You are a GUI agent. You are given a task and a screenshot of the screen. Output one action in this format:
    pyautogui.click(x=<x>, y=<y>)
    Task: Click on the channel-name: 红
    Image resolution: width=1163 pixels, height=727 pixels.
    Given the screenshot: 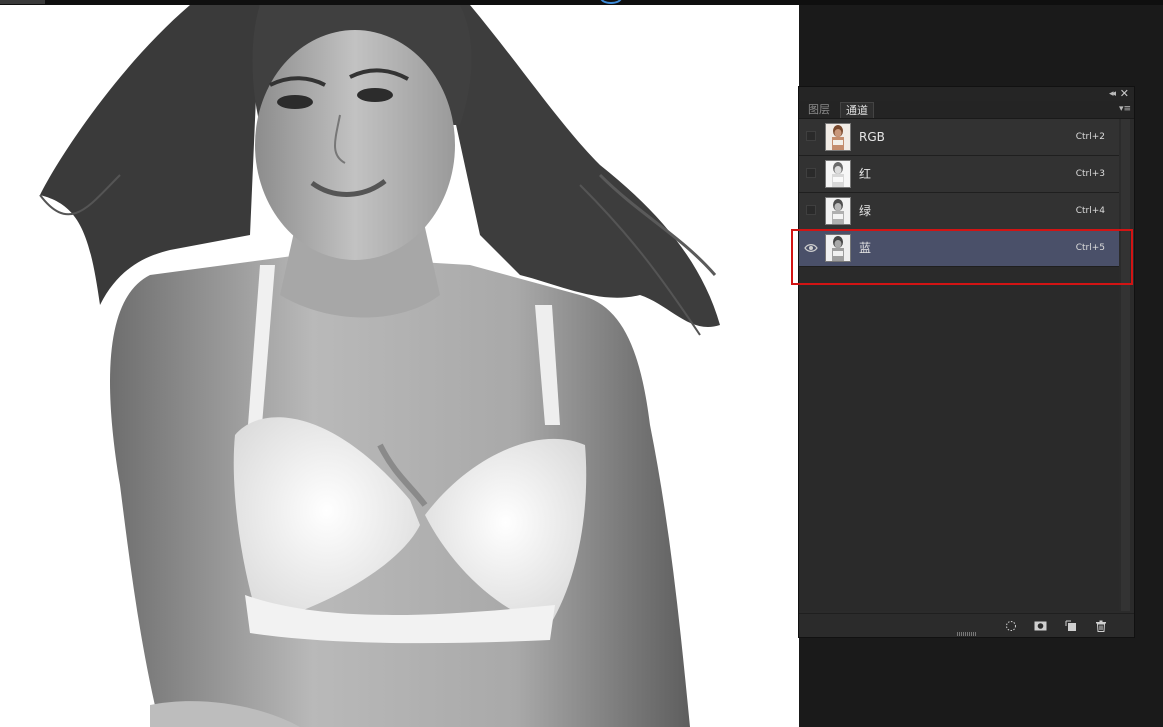 What is the action you would take?
    pyautogui.click(x=865, y=174)
    